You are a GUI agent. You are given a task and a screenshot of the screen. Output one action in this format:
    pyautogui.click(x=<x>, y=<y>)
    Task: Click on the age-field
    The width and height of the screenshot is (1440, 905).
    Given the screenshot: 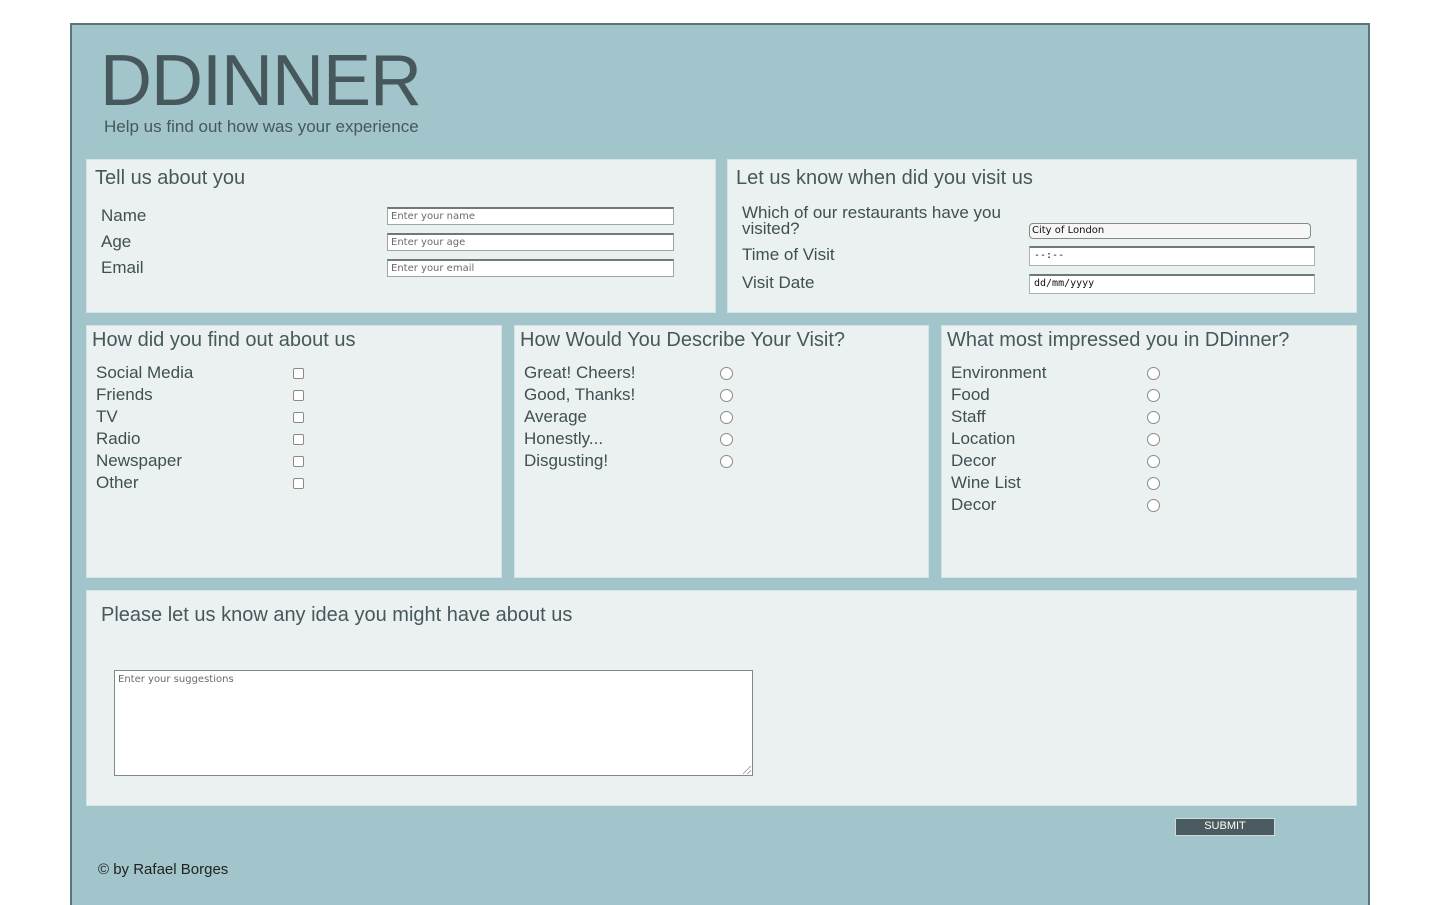 What is the action you would take?
    pyautogui.click(x=530, y=242)
    